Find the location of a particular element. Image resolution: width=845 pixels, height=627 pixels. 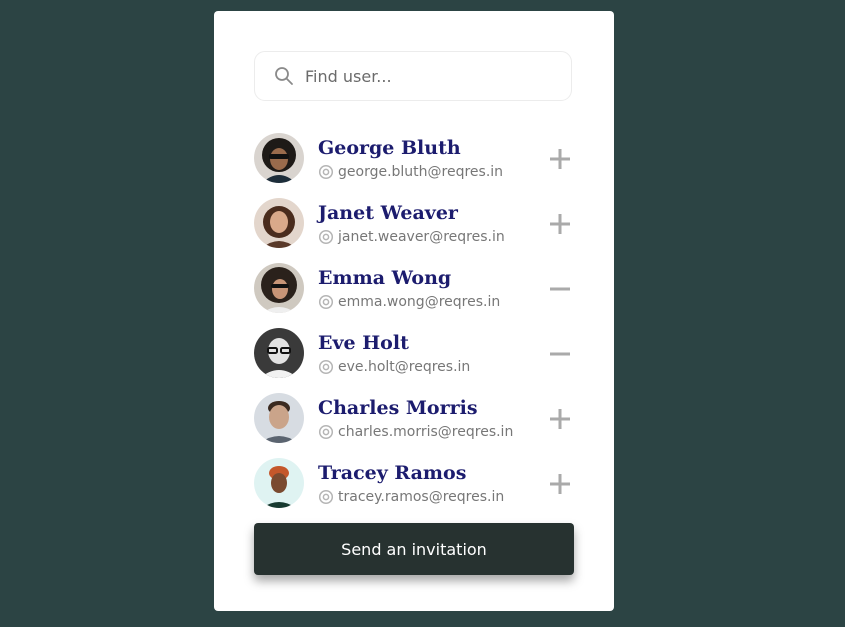

list-item: Tracey Ramos tracey.ramos@reqres.in is located at coordinates (414, 490).